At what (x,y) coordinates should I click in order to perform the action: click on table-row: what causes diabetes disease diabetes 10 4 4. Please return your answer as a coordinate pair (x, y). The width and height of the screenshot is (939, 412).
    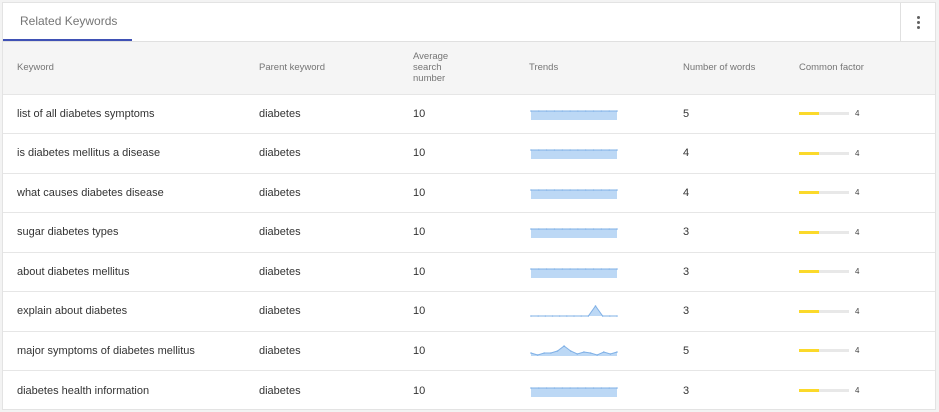
    Looking at the image, I should click on (469, 193).